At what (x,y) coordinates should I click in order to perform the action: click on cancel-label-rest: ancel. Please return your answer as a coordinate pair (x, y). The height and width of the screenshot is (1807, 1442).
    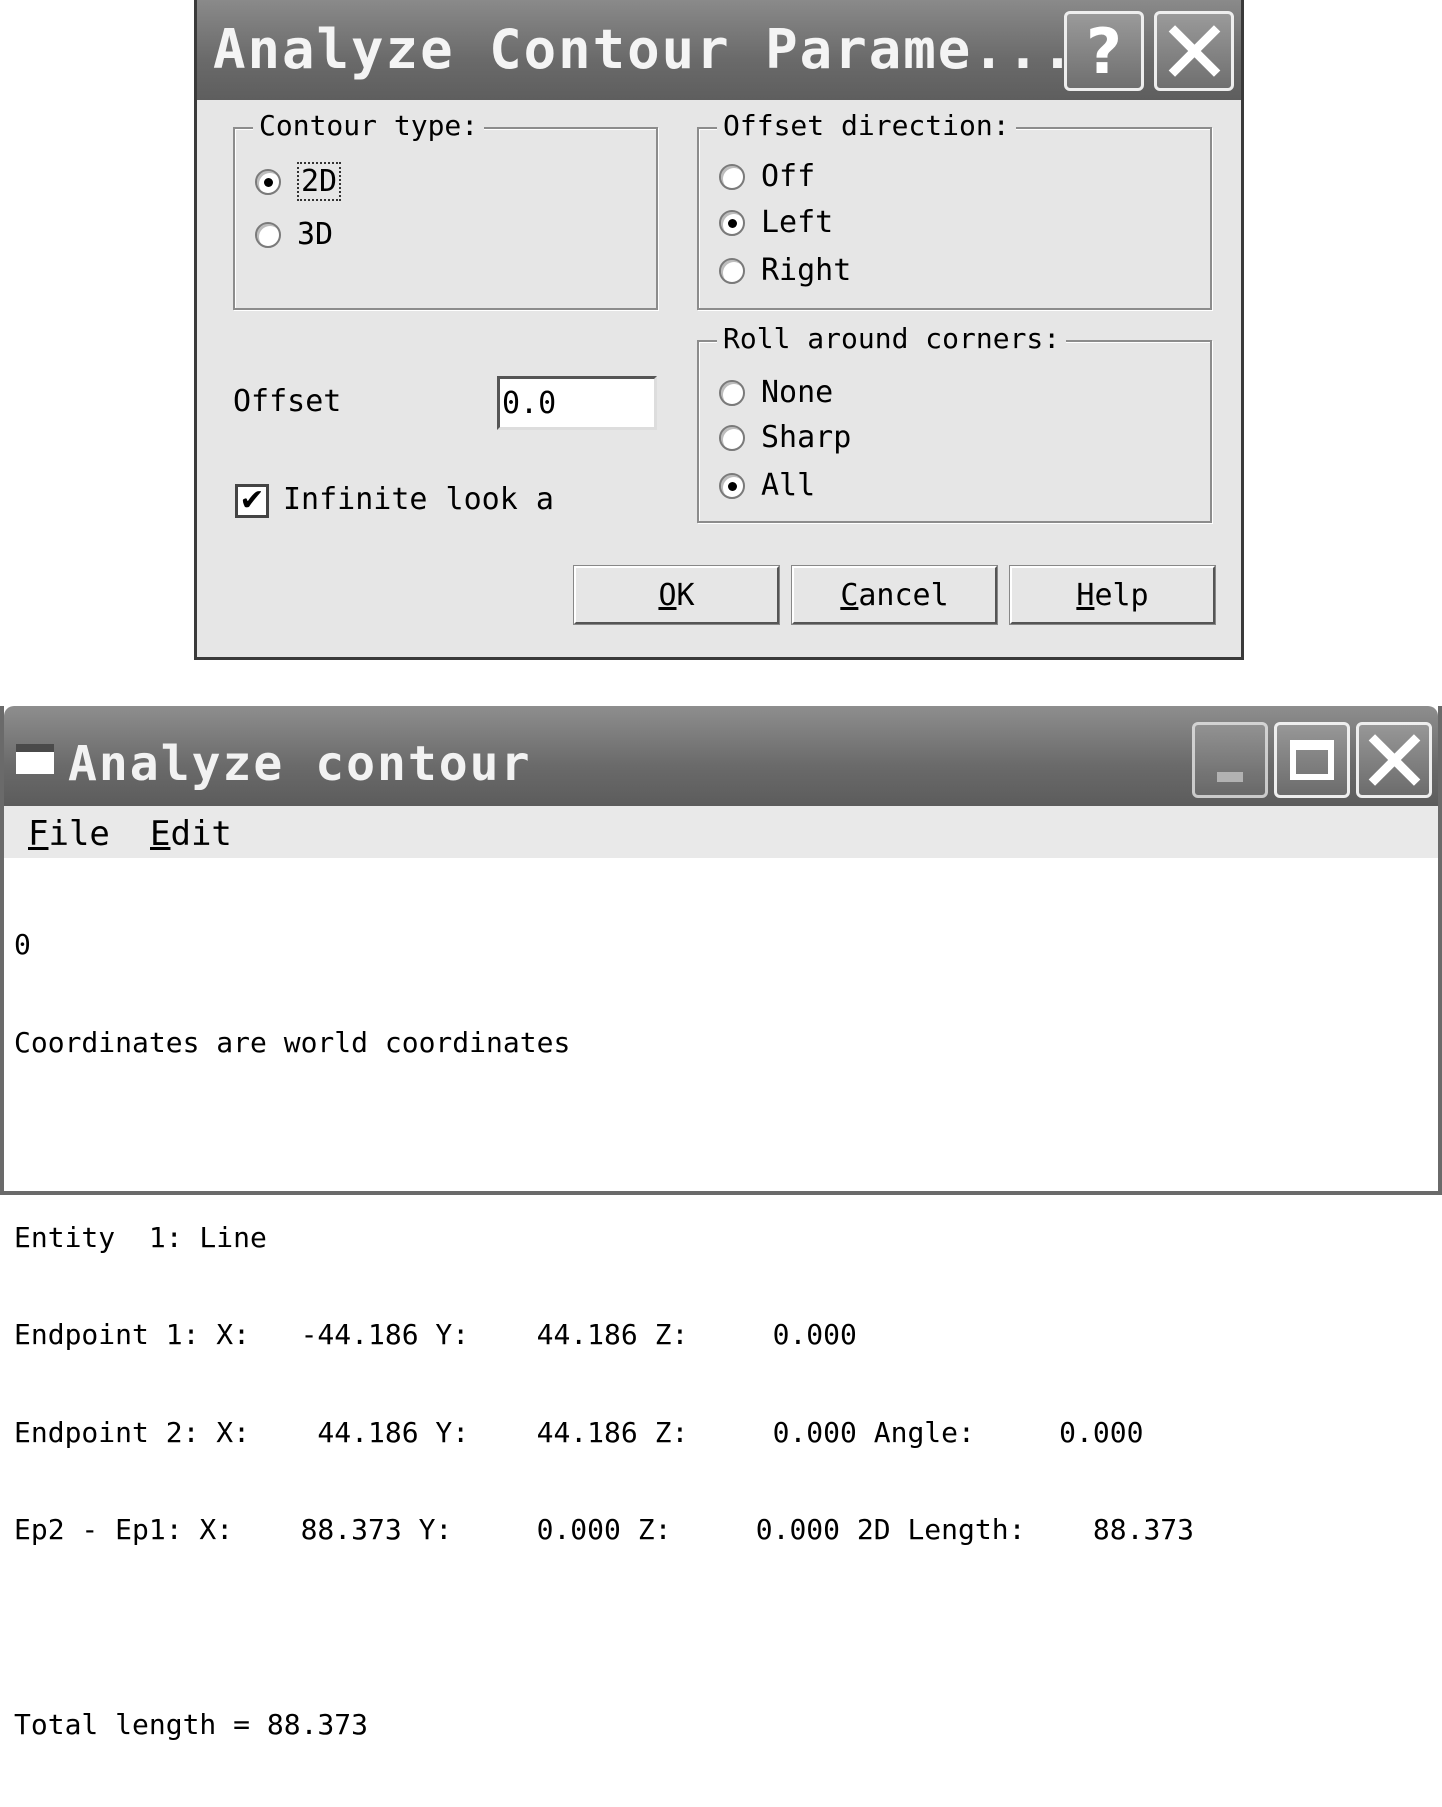
    Looking at the image, I should click on (903, 595).